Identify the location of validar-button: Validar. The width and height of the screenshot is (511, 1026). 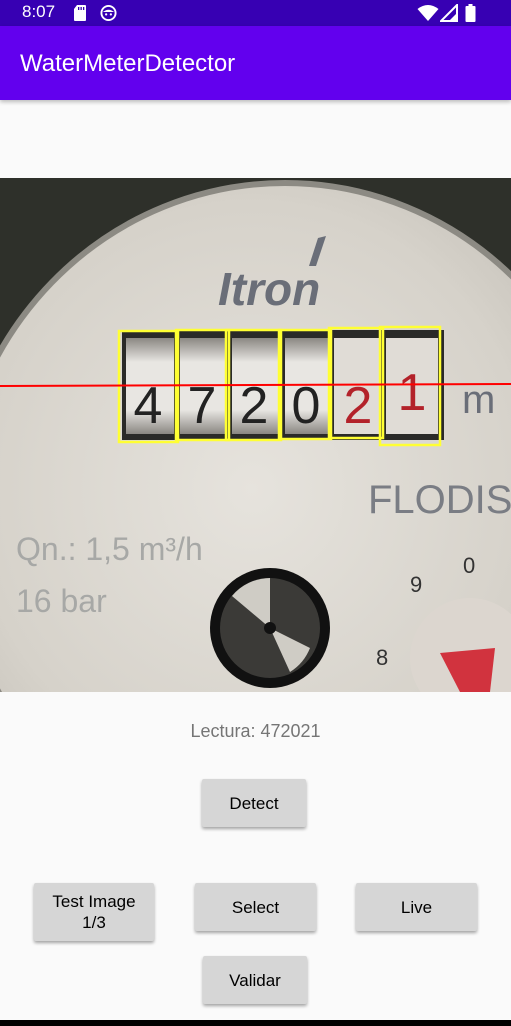
(255, 980).